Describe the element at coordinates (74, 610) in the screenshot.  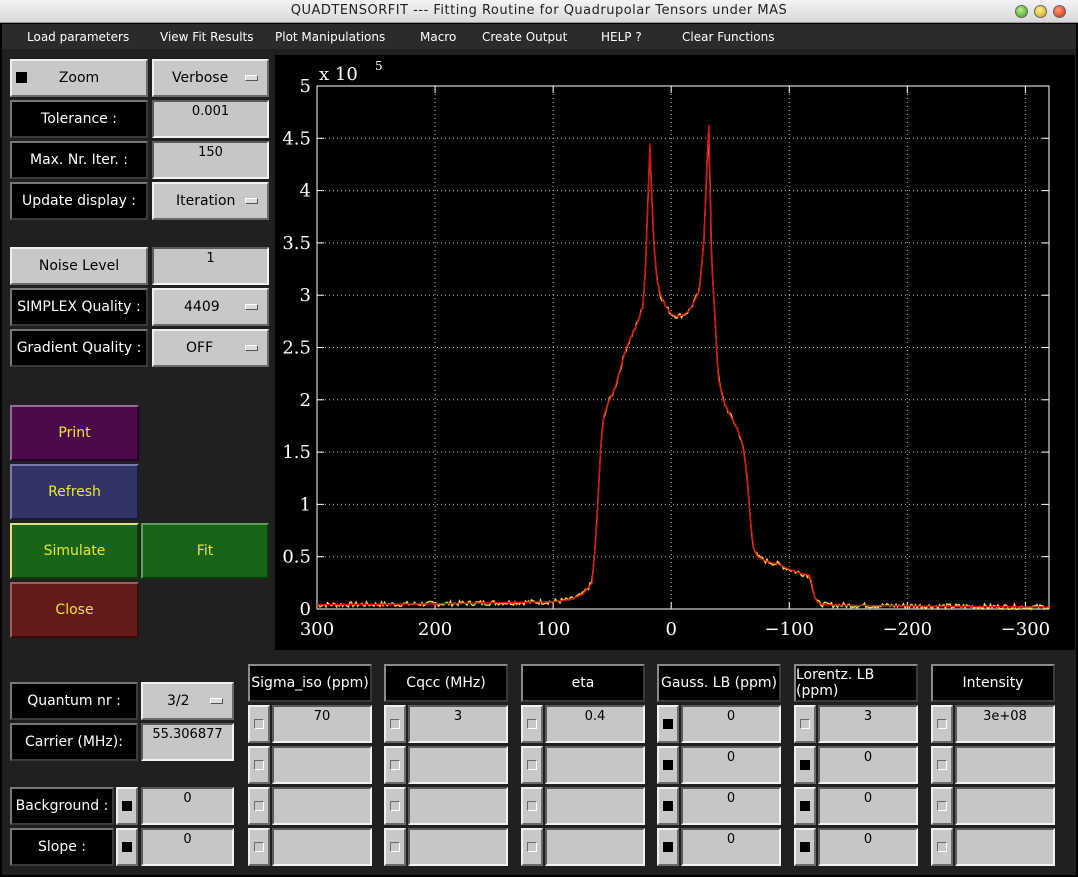
I see `close-button: Close` at that location.